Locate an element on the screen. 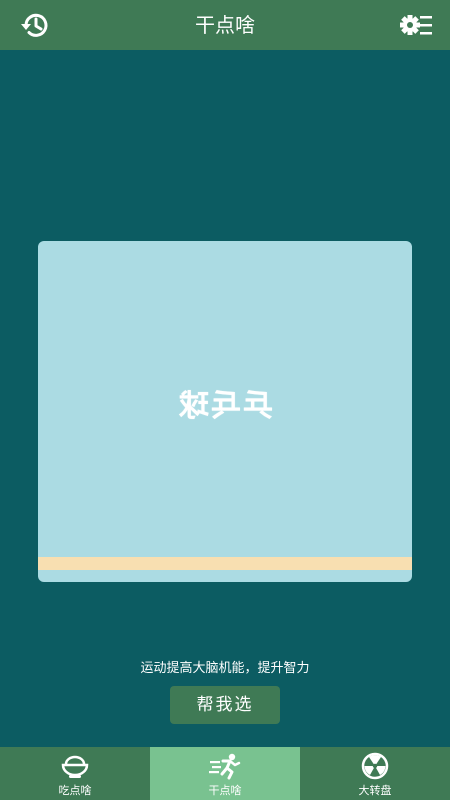 This screenshot has height=800, width=450. nav-item-do: 干点啥 is located at coordinates (225, 773).